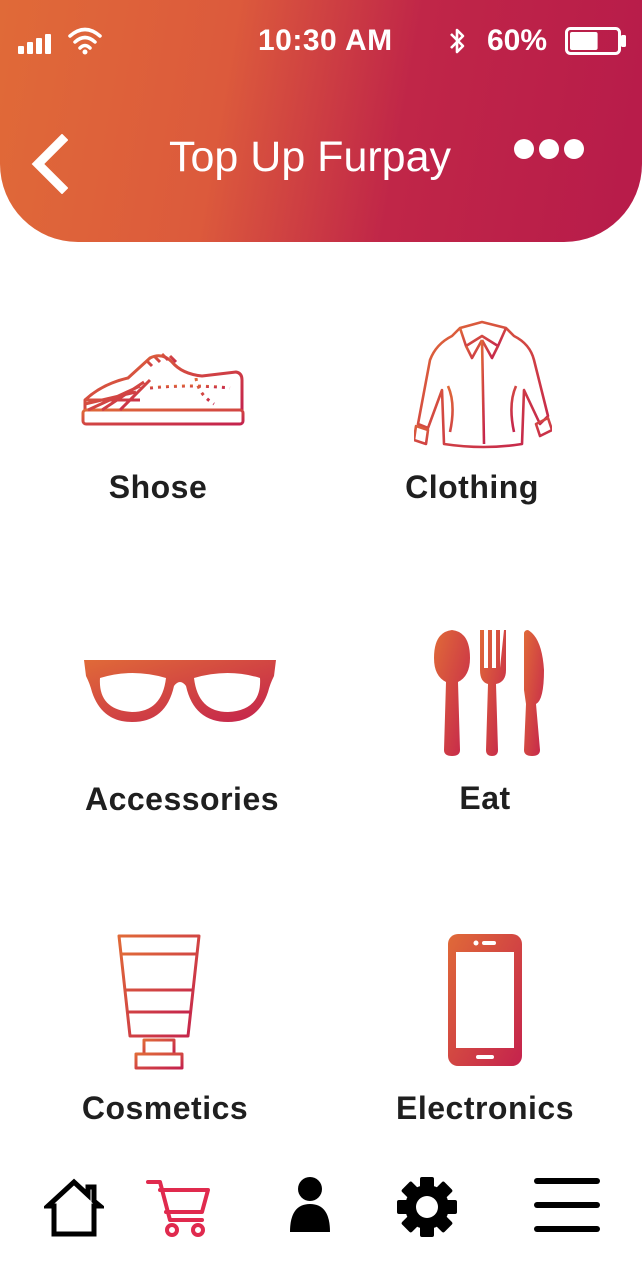 Image resolution: width=642 pixels, height=1264 pixels. Describe the element at coordinates (427, 1207) in the screenshot. I see `settings-icon` at that location.